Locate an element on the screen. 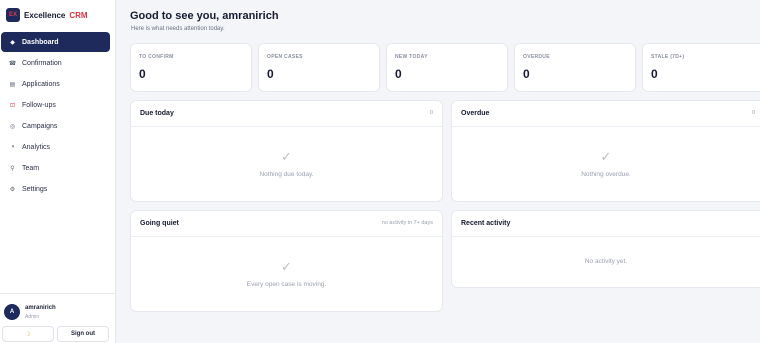 The width and height of the screenshot is (760, 343). stat-label: STALE (7D+) is located at coordinates (668, 57).